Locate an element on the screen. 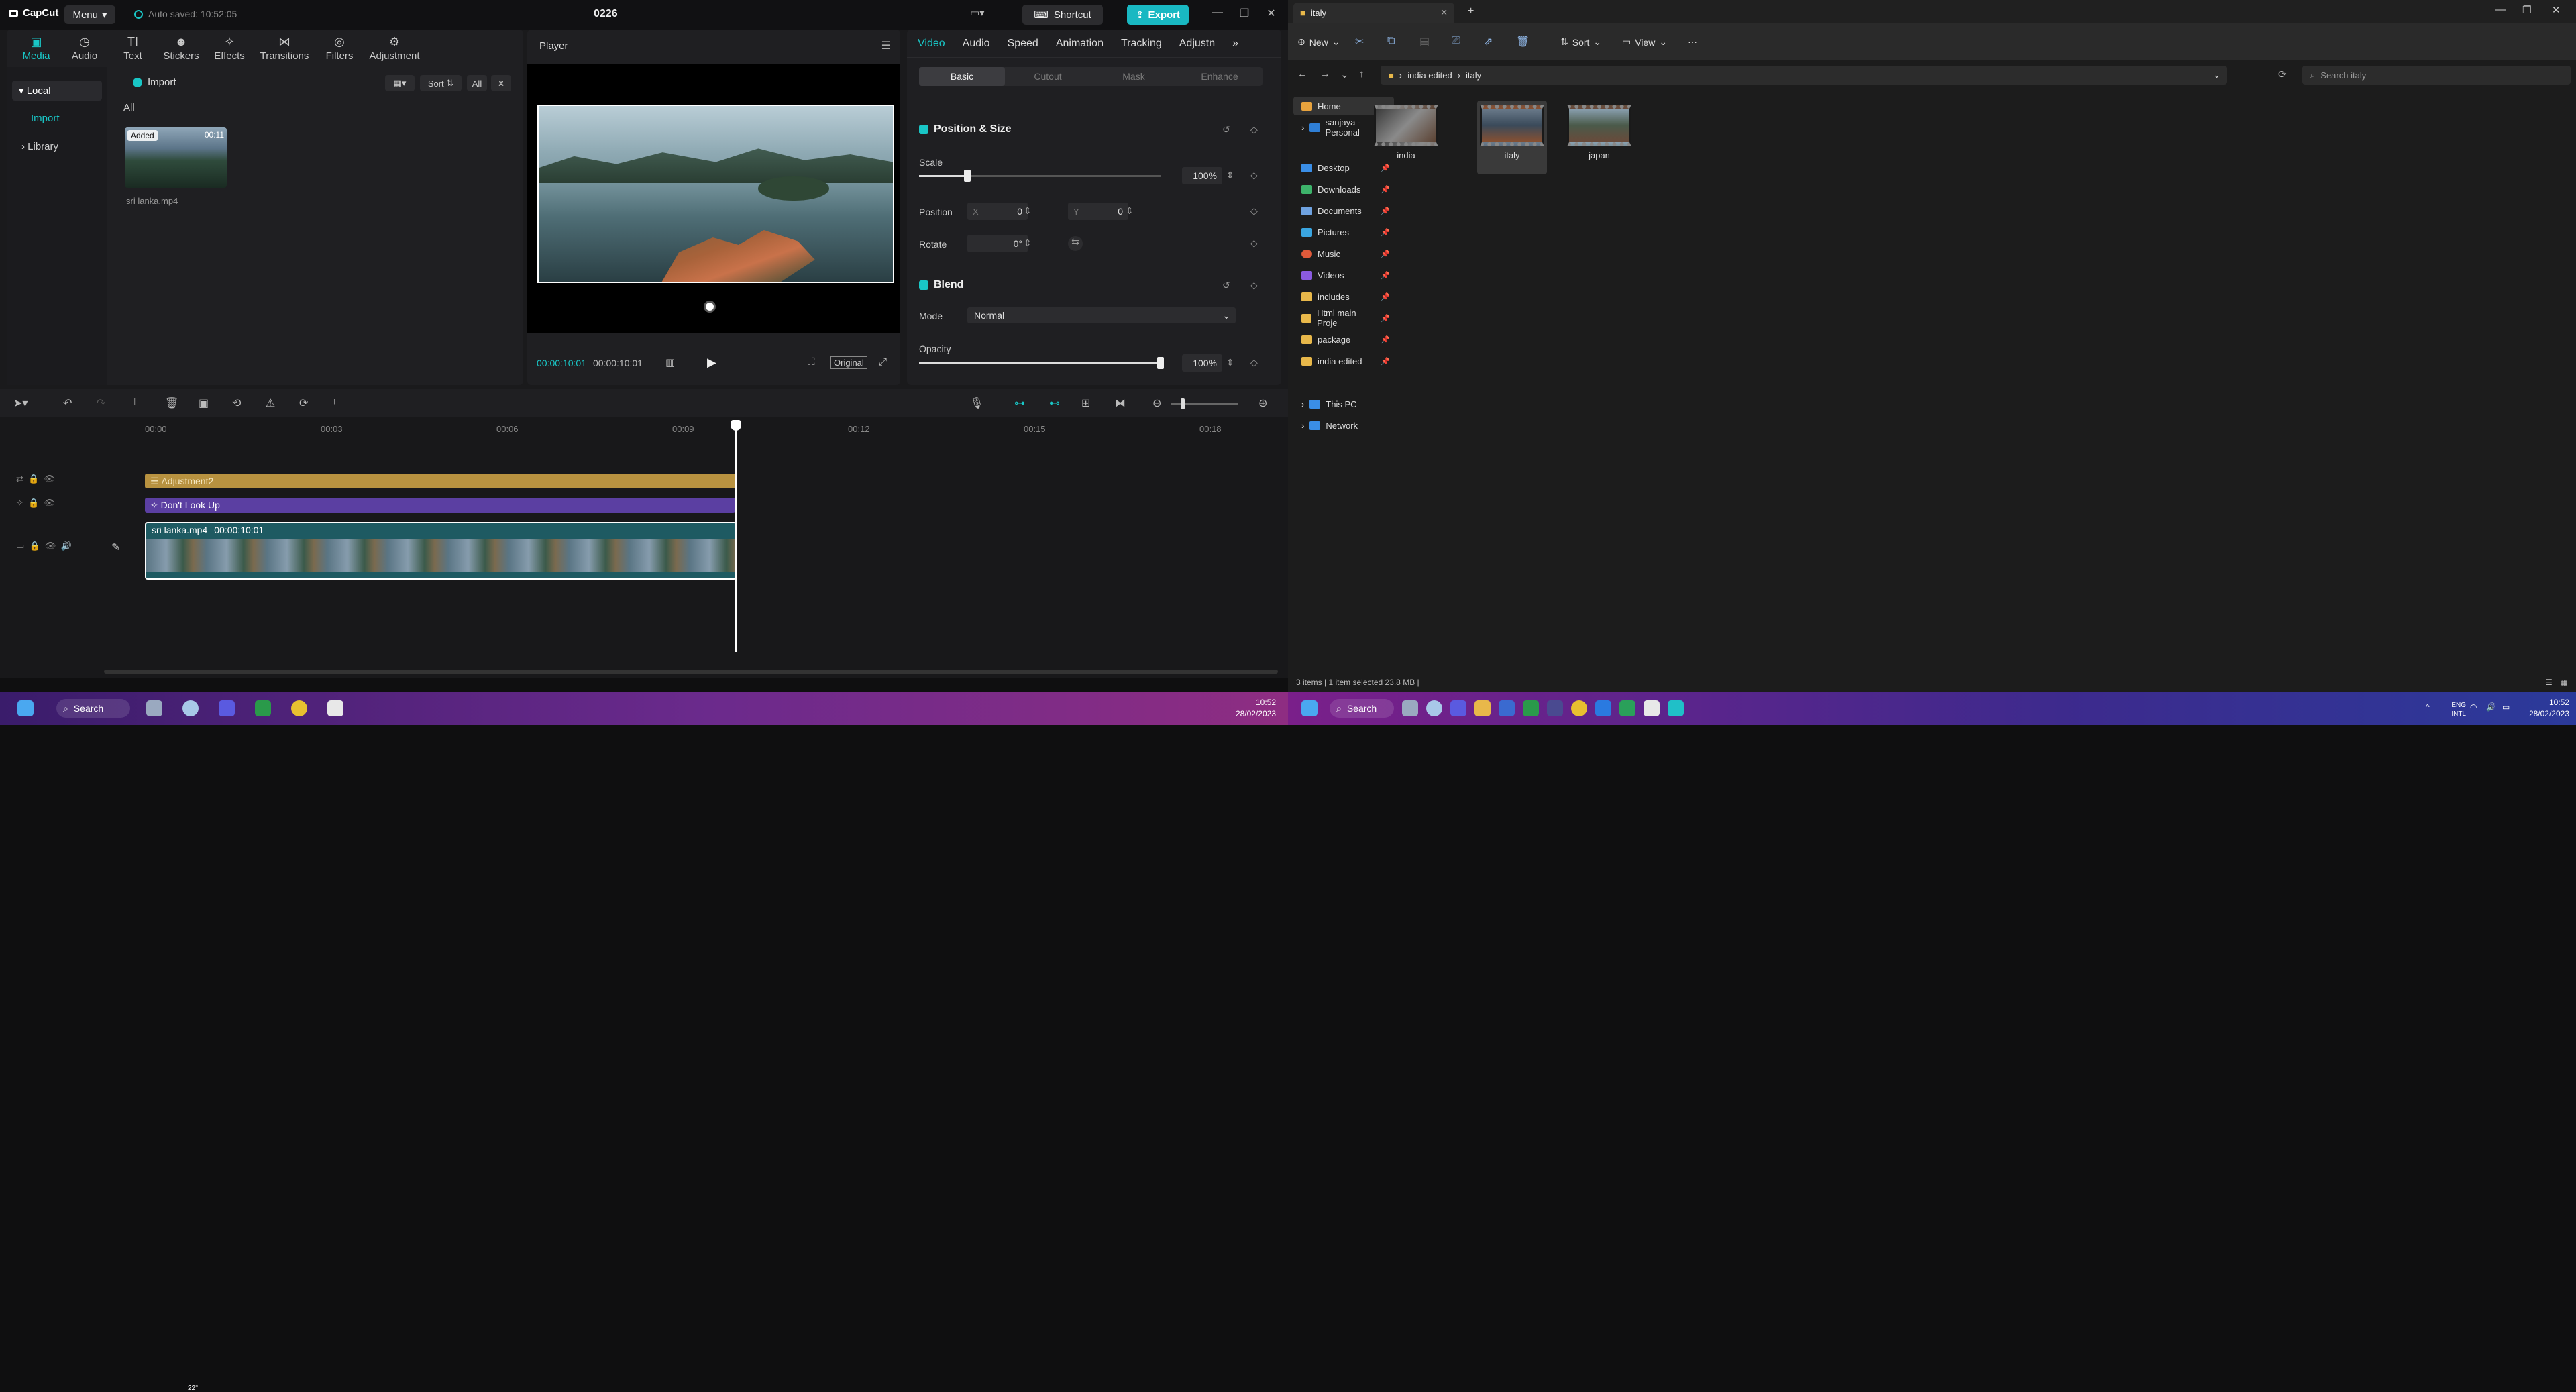  nav-item-network: › Network is located at coordinates (1343, 425).